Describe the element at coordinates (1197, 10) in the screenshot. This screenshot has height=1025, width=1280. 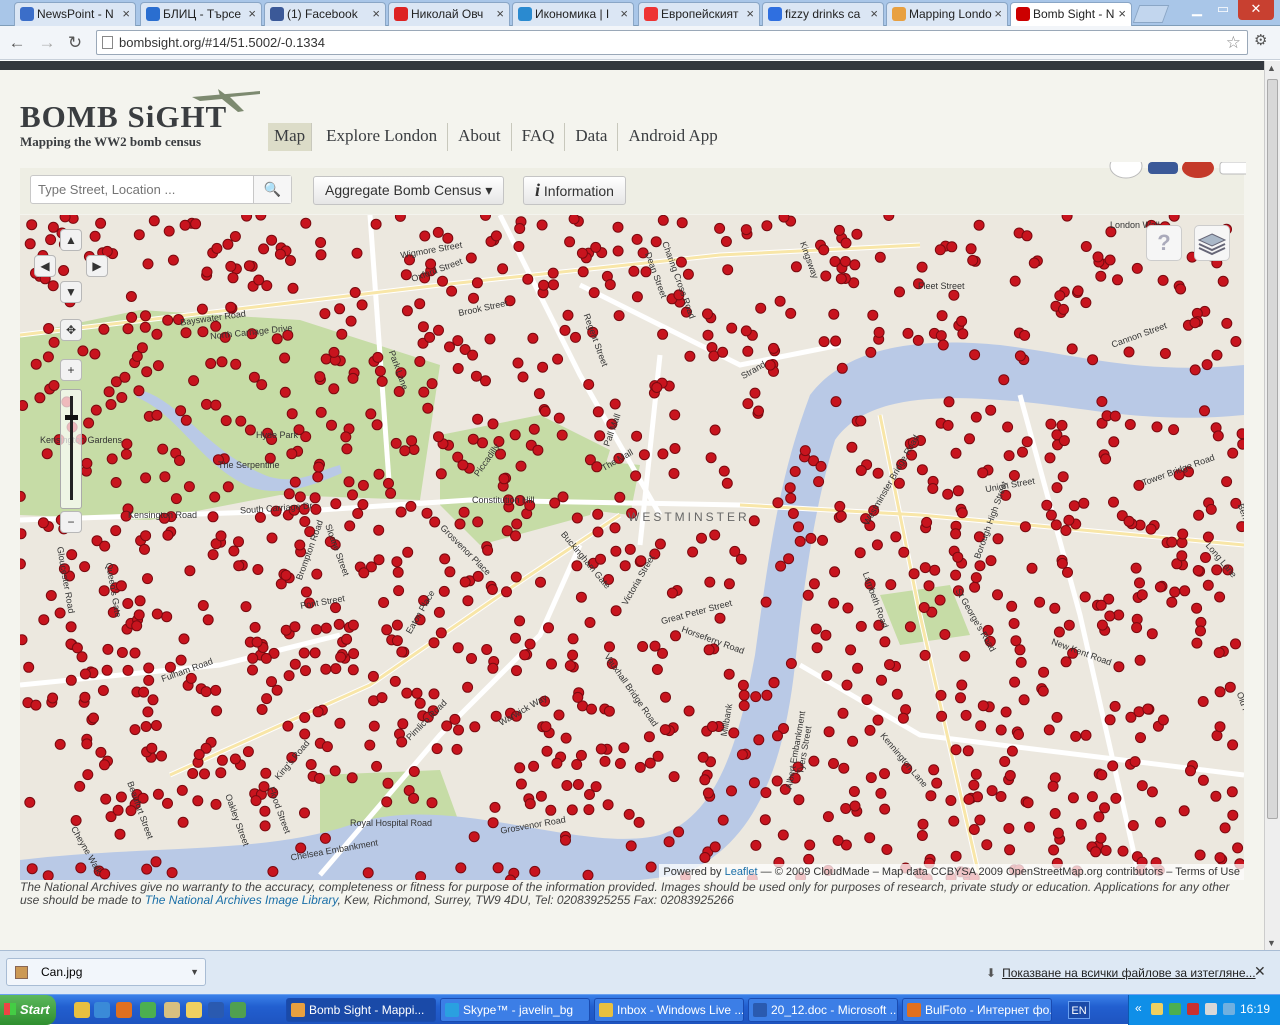
I see `minimize-icon: ▁` at that location.